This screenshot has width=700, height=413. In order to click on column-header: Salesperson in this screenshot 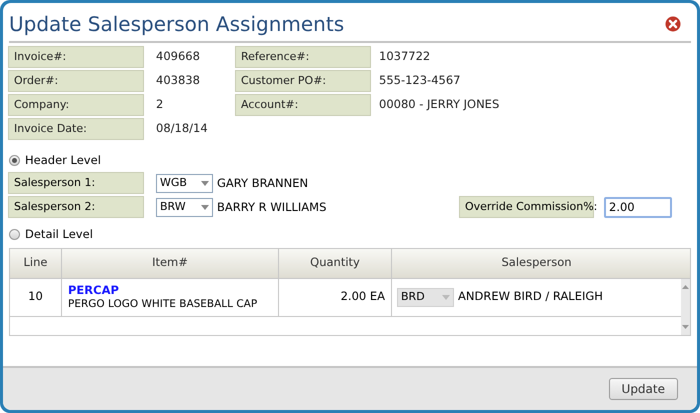, I will do `click(536, 263)`.